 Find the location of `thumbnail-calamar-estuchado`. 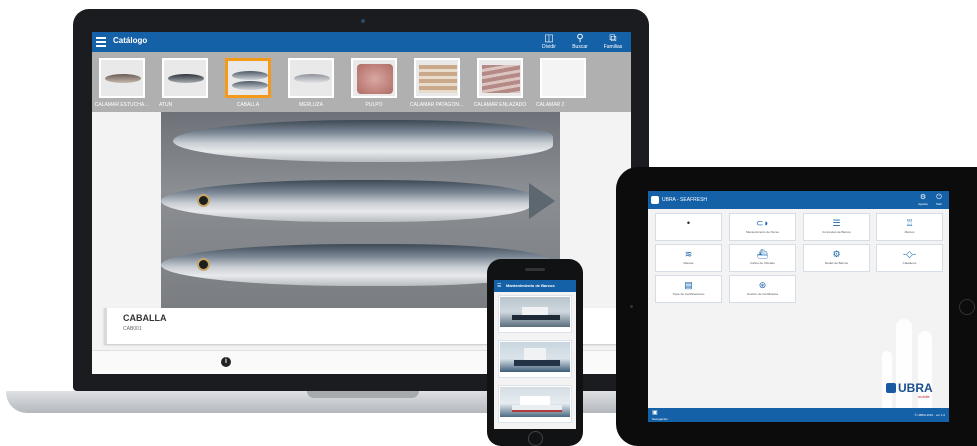

thumbnail-calamar-estuchado is located at coordinates (122, 78).